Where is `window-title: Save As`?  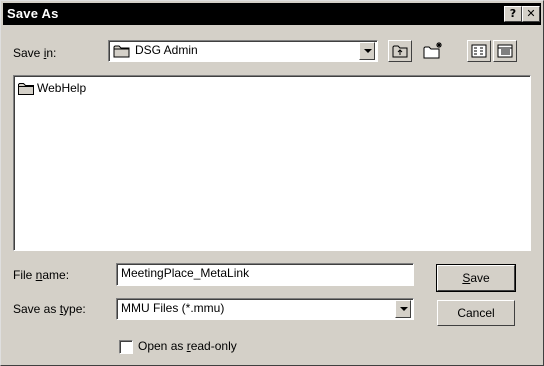 window-title: Save As is located at coordinates (33, 13).